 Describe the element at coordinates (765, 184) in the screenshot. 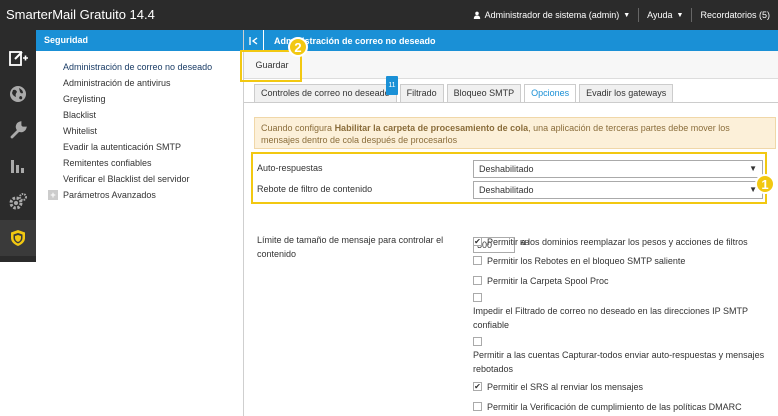

I see `callout-badge-1: 1` at that location.